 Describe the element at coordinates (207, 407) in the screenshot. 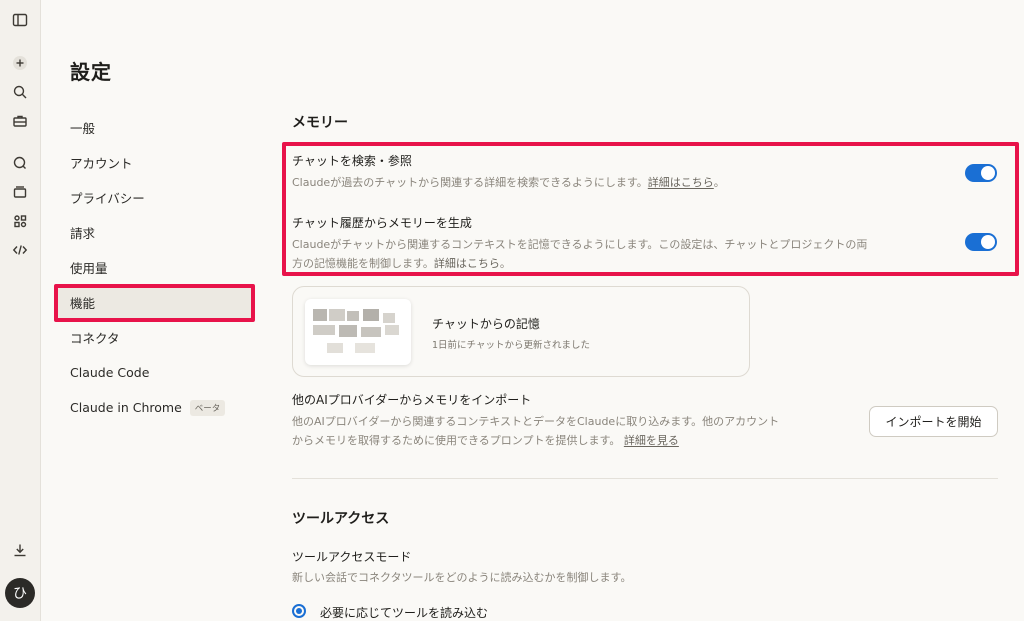

I see `beta-badge: ベータ` at that location.